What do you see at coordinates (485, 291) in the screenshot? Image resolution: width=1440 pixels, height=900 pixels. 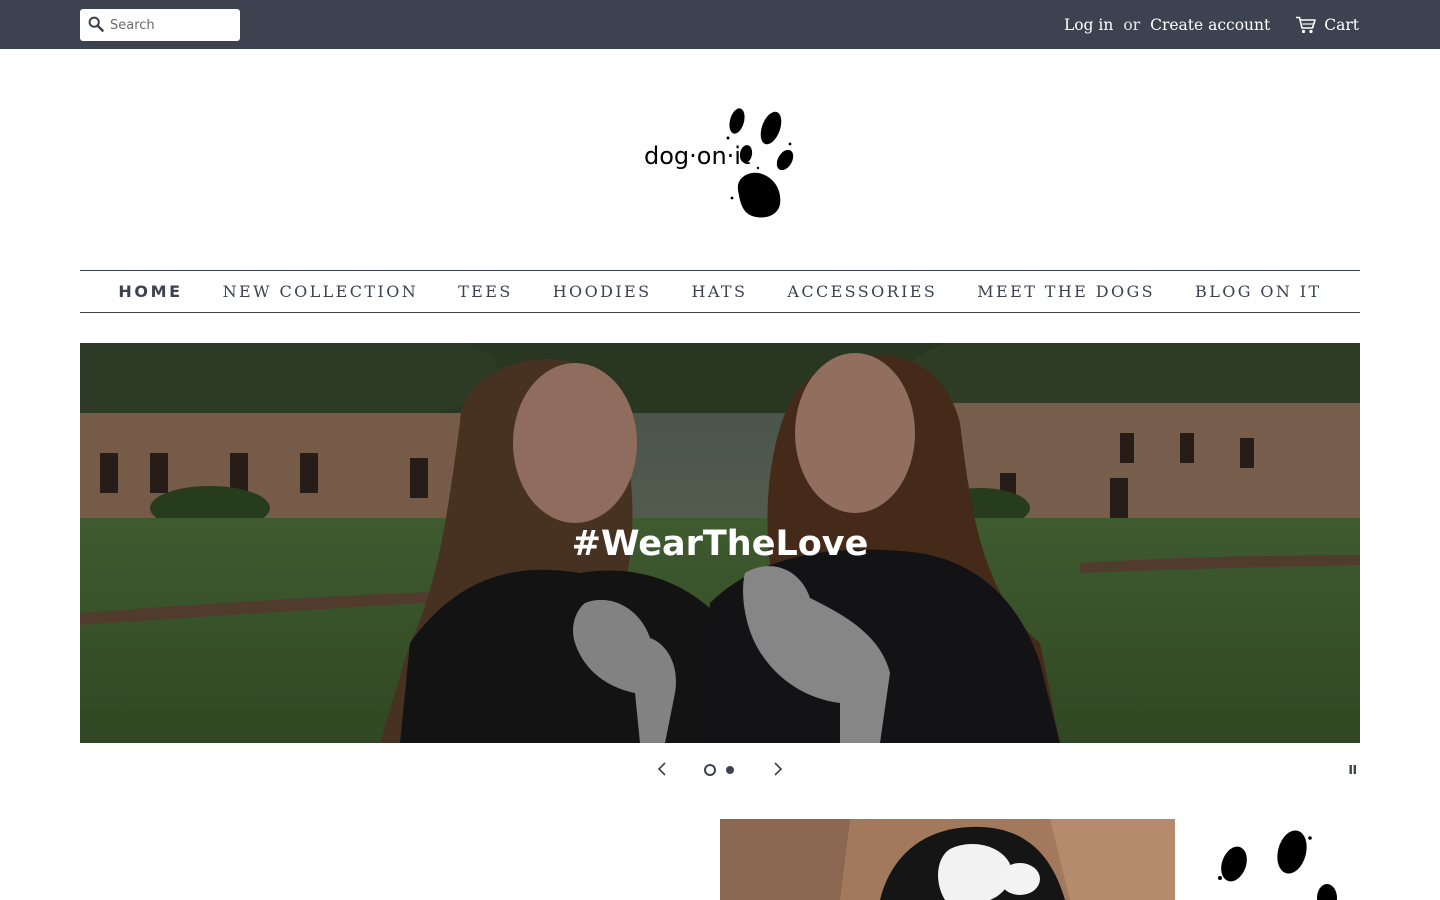 I see `nav-item-tees: TEES` at bounding box center [485, 291].